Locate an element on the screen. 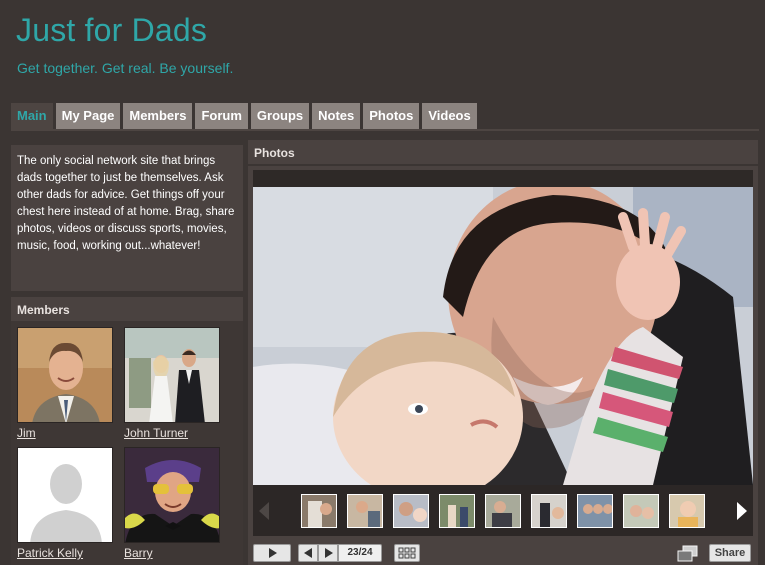 Image resolution: width=765 pixels, height=565 pixels. thumbnail-strip is located at coordinates (503, 510).